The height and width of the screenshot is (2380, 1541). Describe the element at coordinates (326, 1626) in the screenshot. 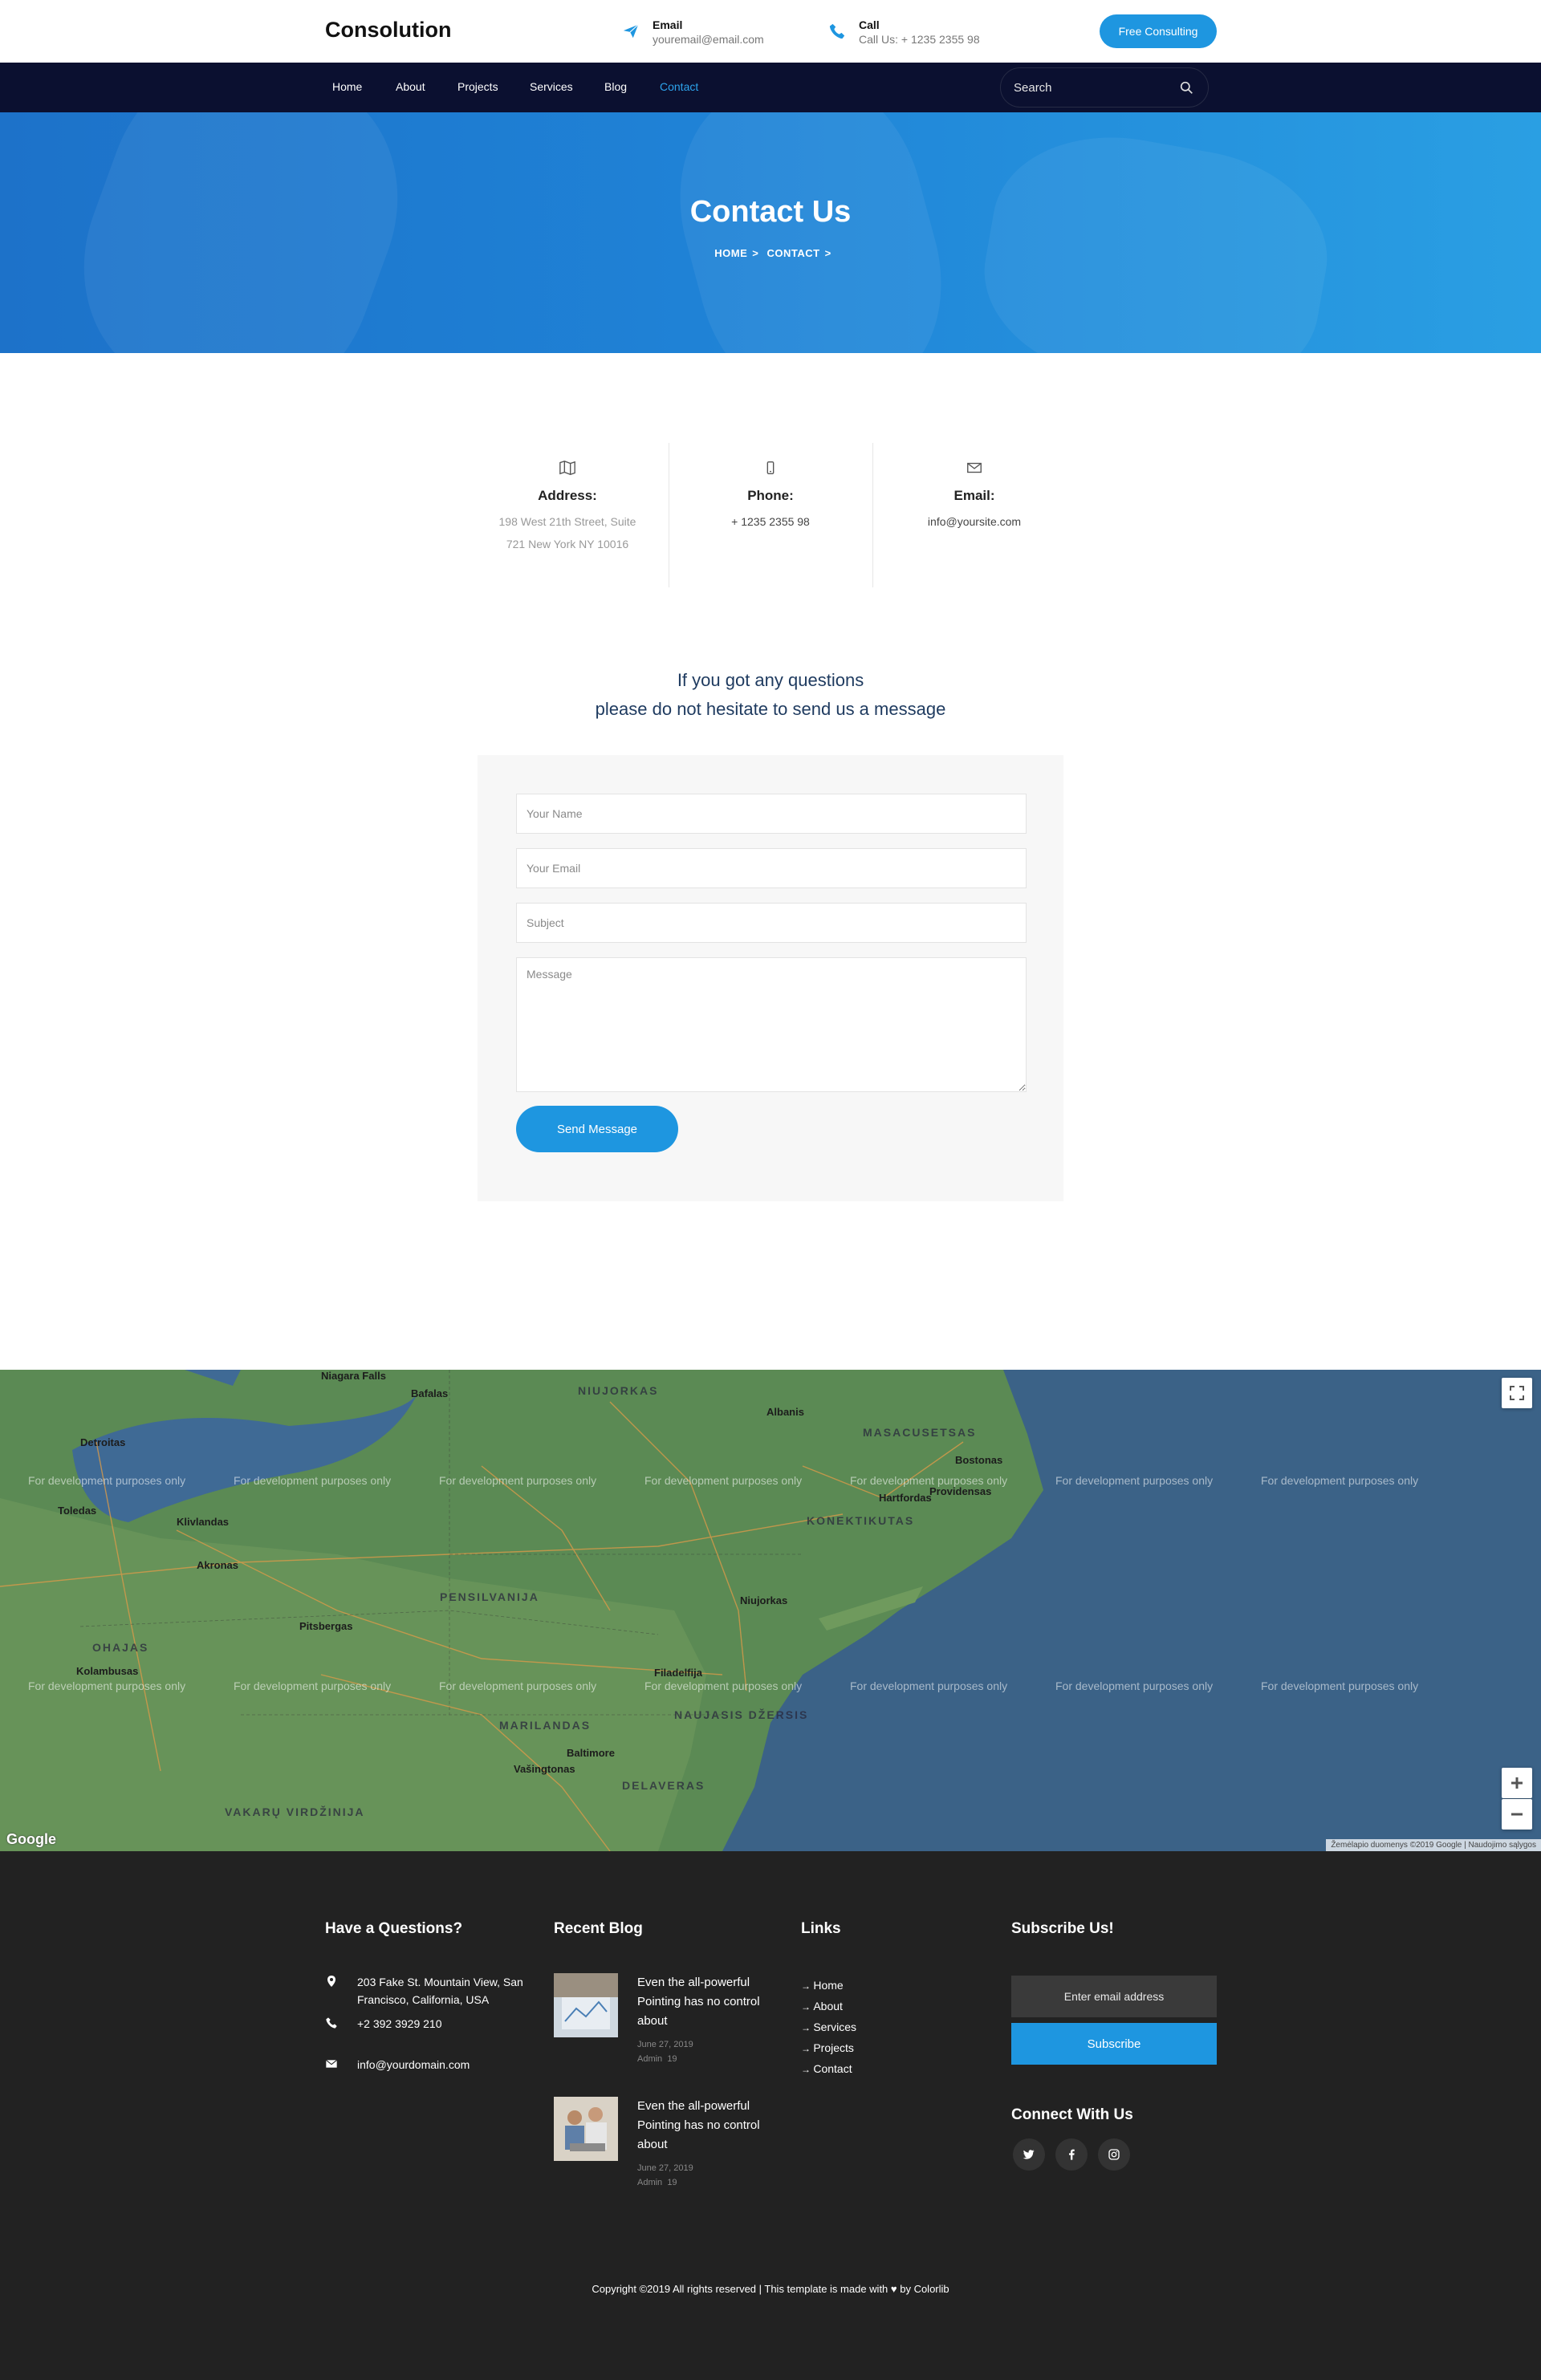

I see `map-label: Pitsbergas` at that location.